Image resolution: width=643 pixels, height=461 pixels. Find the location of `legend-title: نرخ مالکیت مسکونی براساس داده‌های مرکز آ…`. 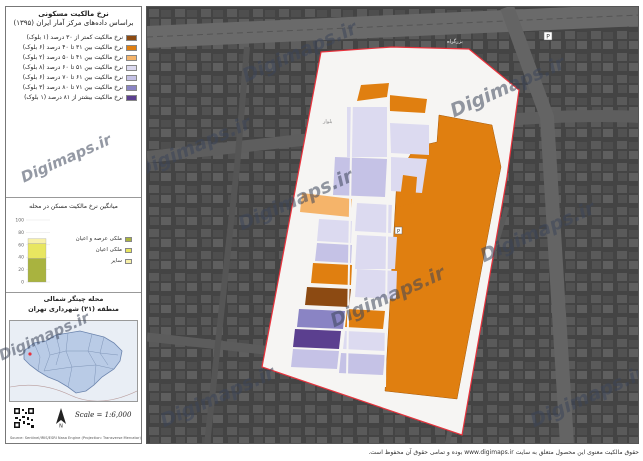

legend-title: نرخ مالکیت مسکونی براساس داده‌های مرکز آ… is located at coordinates (73, 19).